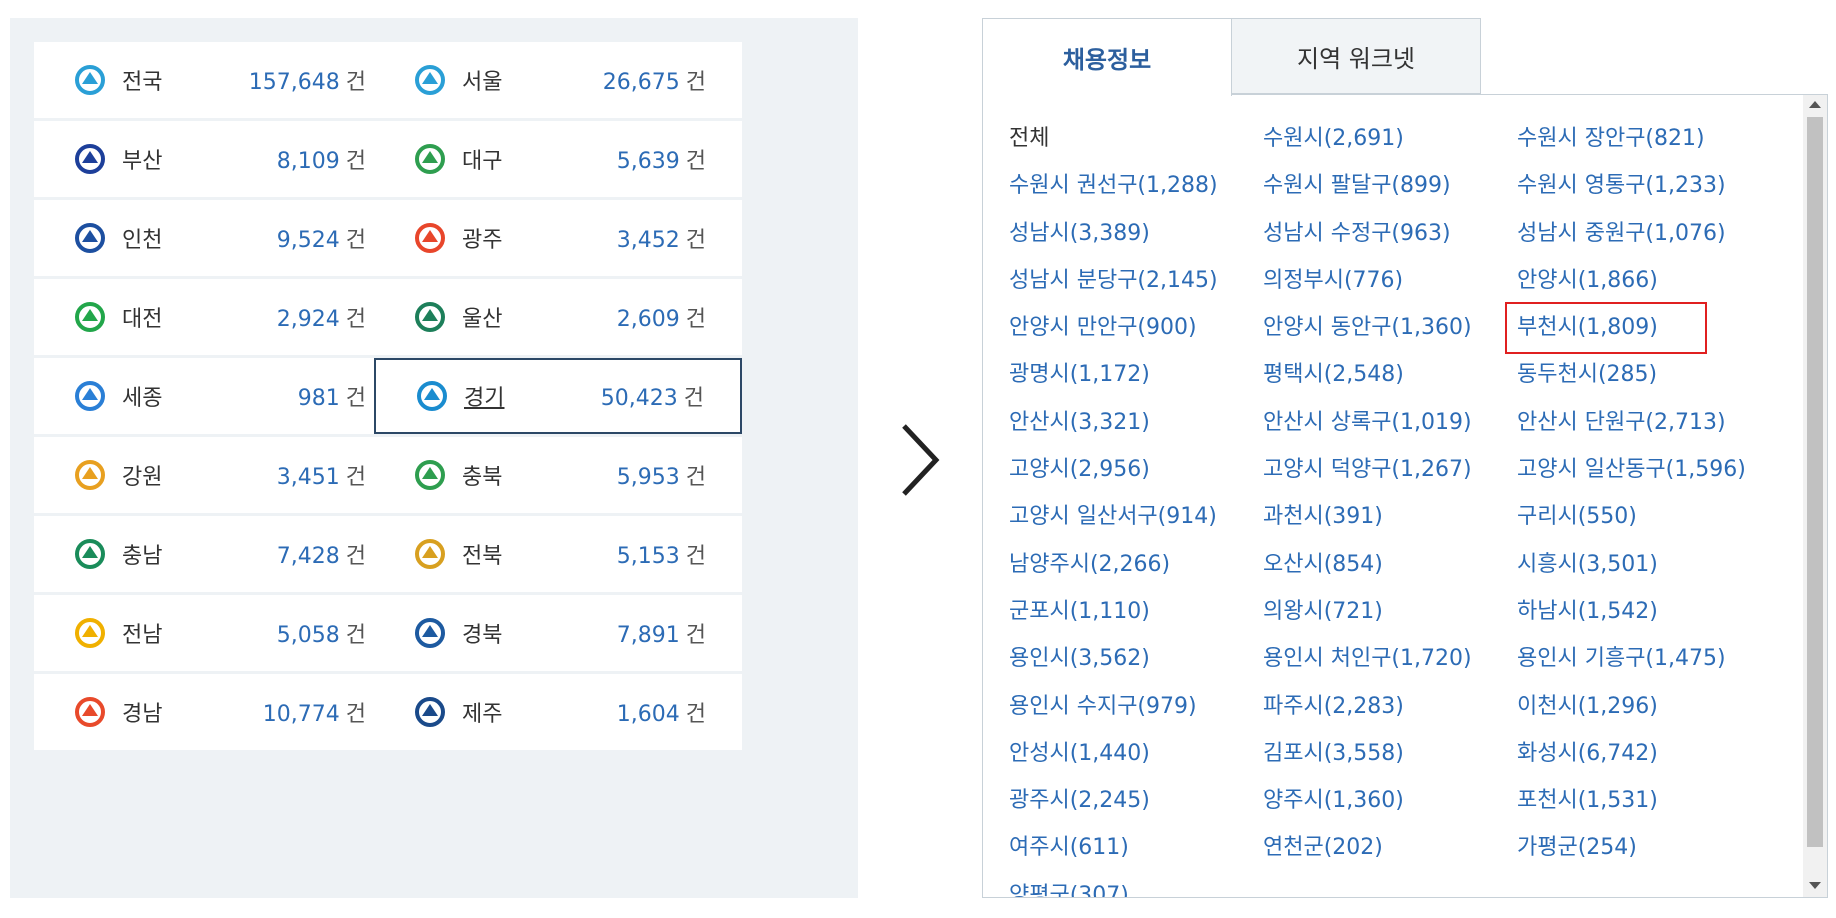 Image resolution: width=1836 pixels, height=918 pixels. I want to click on city-item: 안산시 상록구(1,019), so click(1390, 422).